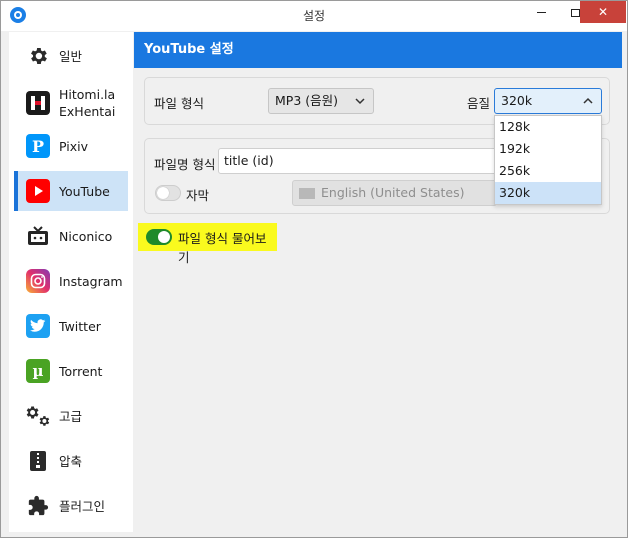 This screenshot has width=628, height=538. What do you see at coordinates (185, 164) in the screenshot?
I see `filename-label: 파일명 형식` at bounding box center [185, 164].